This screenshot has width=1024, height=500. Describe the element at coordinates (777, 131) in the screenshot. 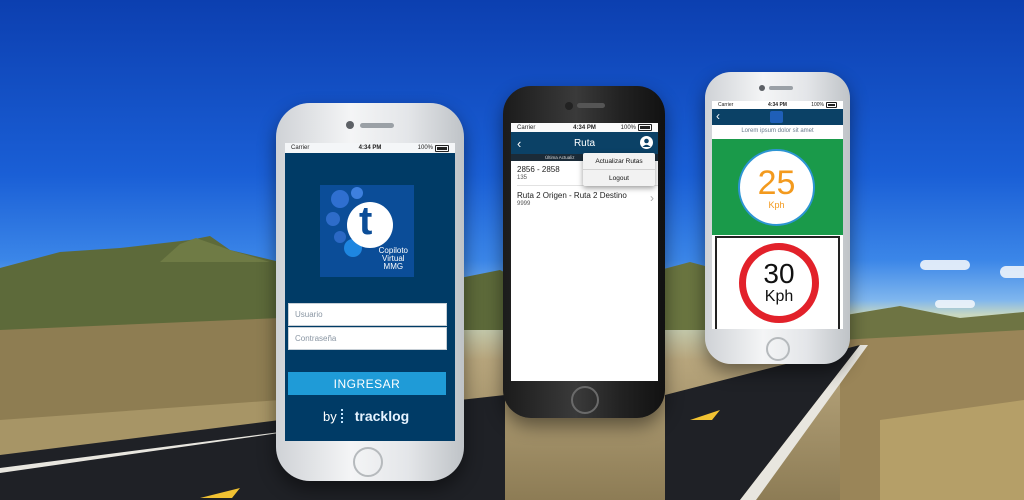

I see `caption: Lorem ipsum dolor sit amet` at that location.